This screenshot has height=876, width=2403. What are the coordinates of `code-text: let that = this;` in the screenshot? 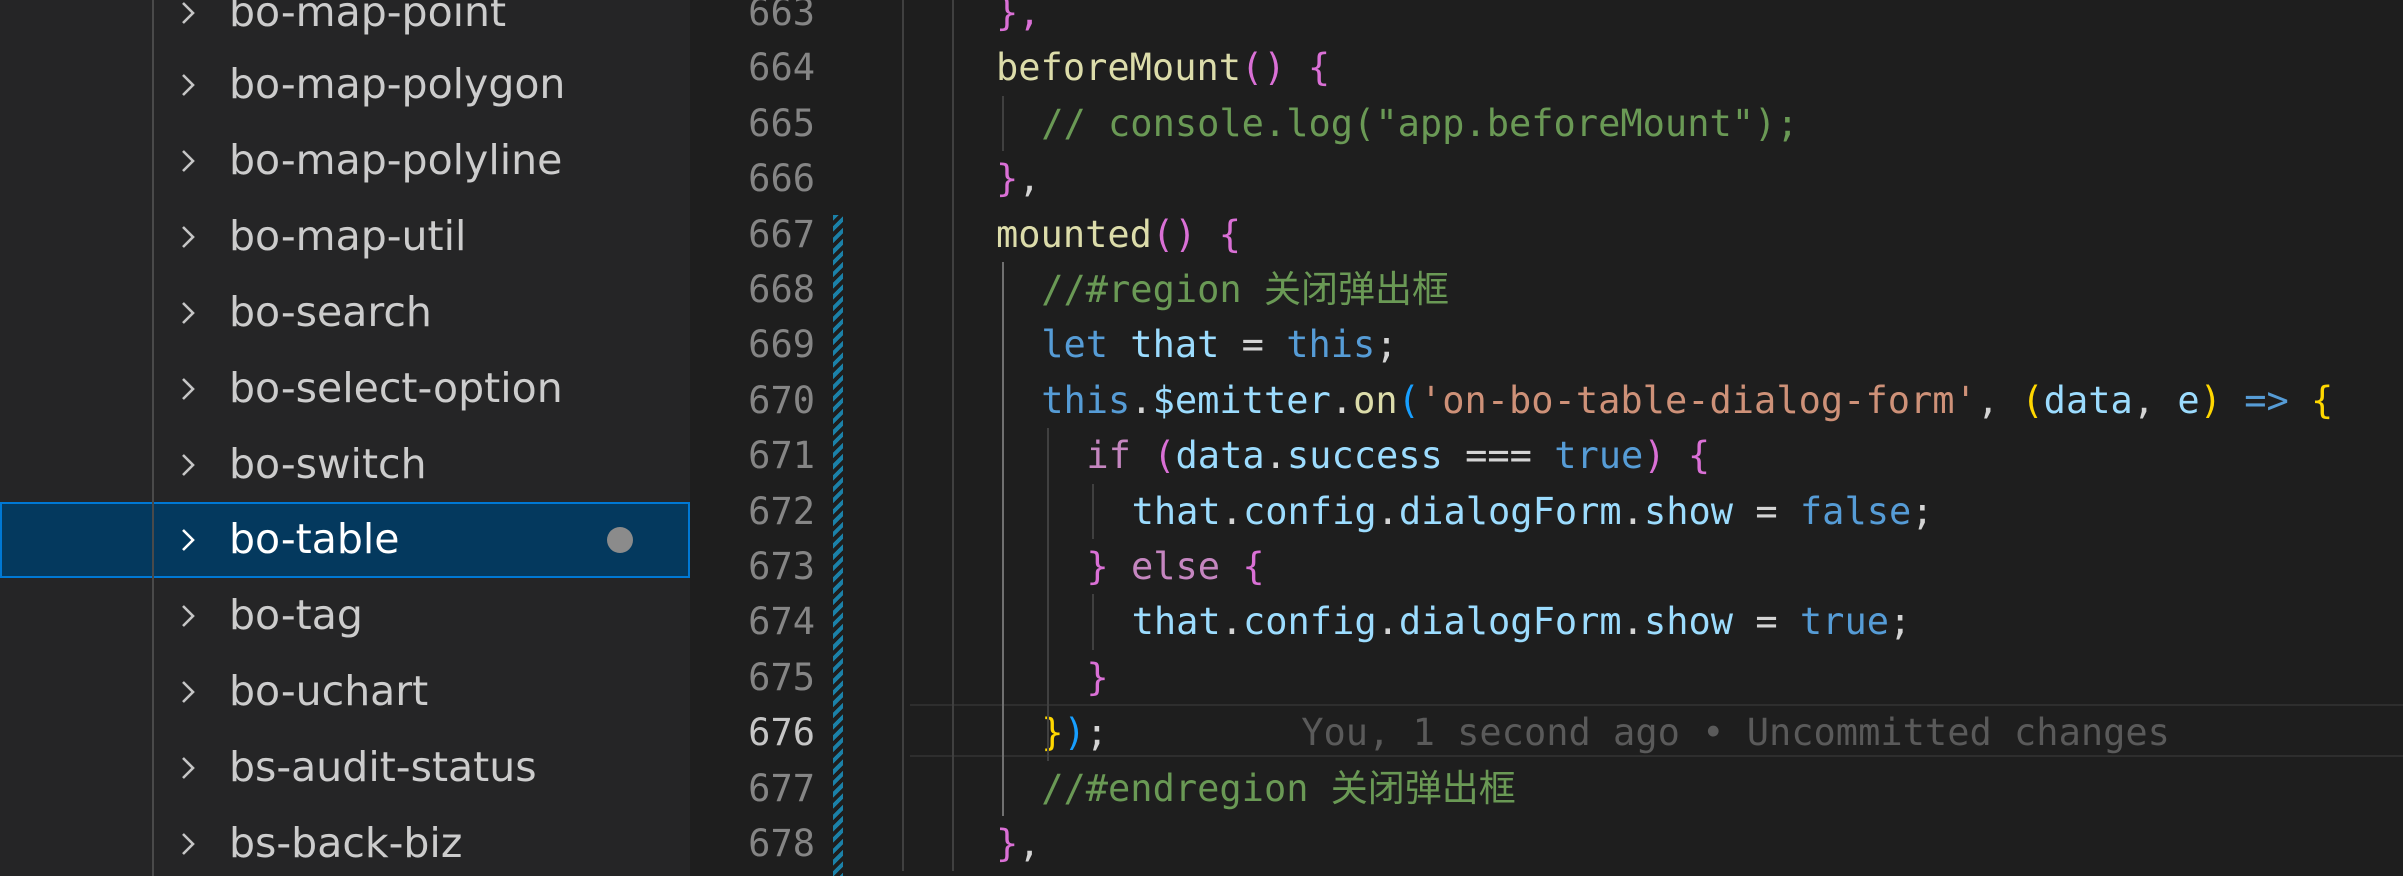 It's located at (1219, 344).